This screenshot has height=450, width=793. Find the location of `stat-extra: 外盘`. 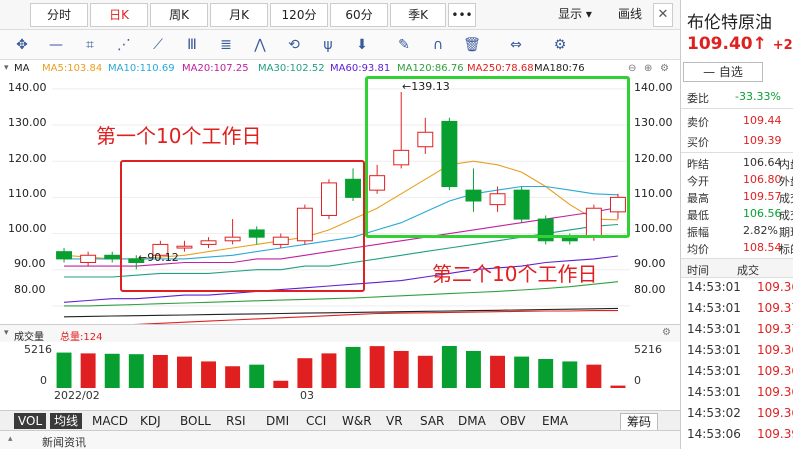

stat-extra: 外盘 is located at coordinates (786, 181).